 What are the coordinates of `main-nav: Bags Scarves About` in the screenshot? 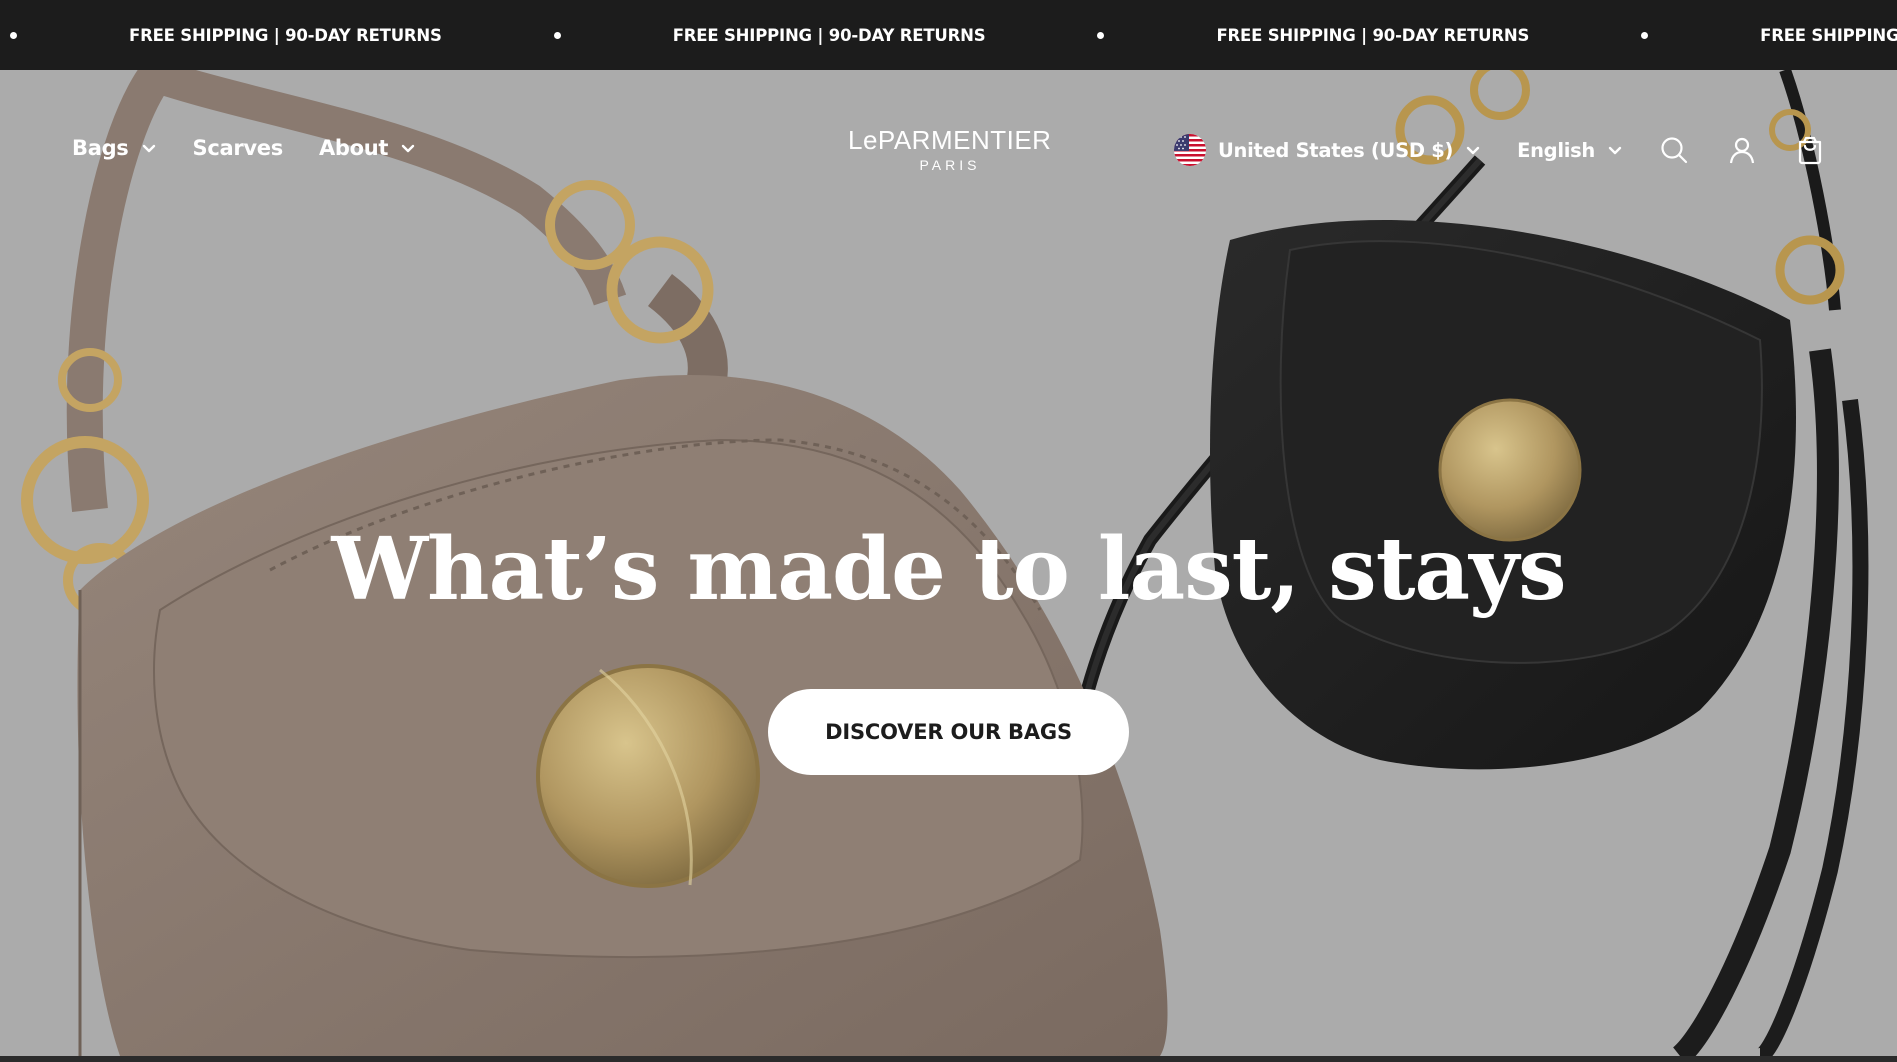 It's located at (262, 148).